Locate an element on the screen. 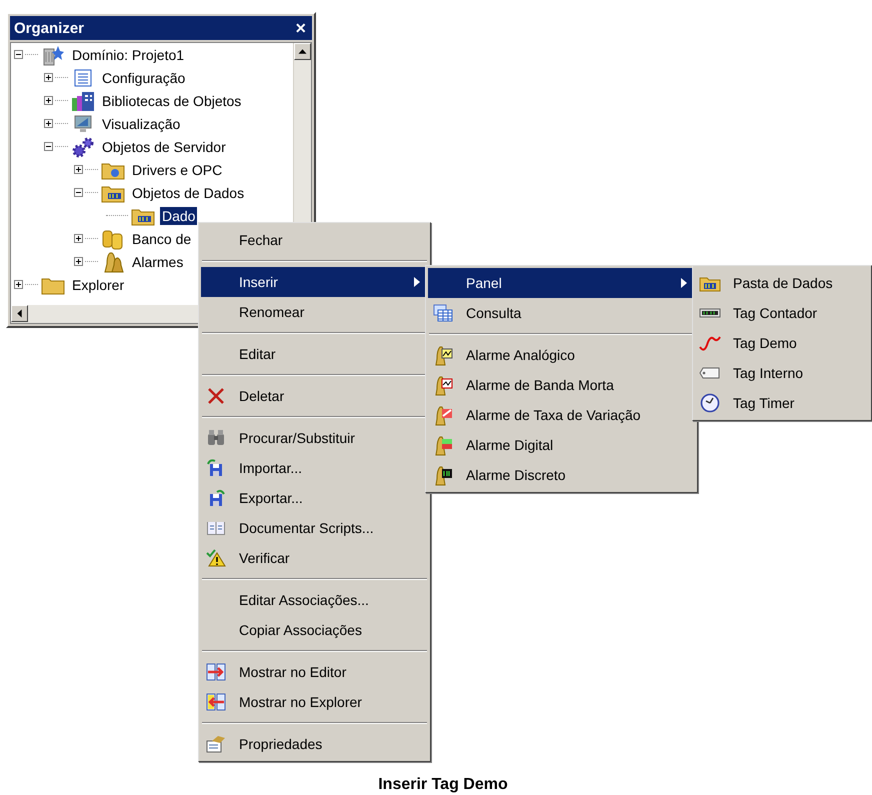 The image size is (872, 795). tree-item: Alarmes is located at coordinates (158, 261).